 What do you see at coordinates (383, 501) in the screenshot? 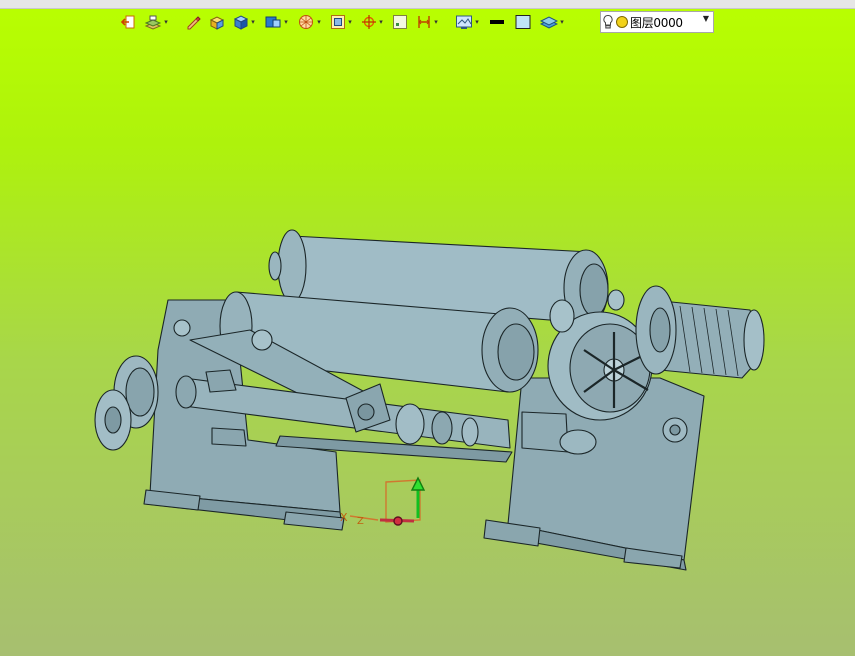
I see `axis-triad: X Z` at bounding box center [383, 501].